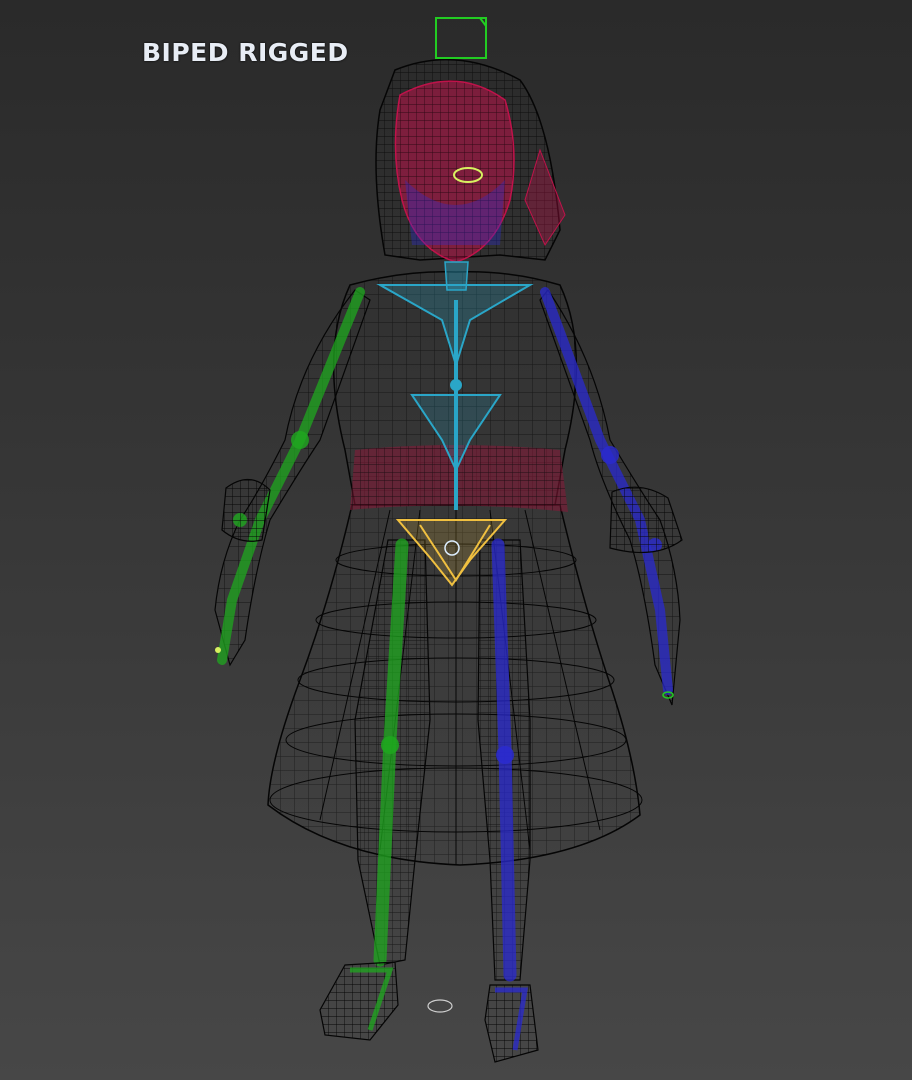 This screenshot has height=1080, width=912. Describe the element at coordinates (456, 276) in the screenshot. I see `neck-bone` at that location.